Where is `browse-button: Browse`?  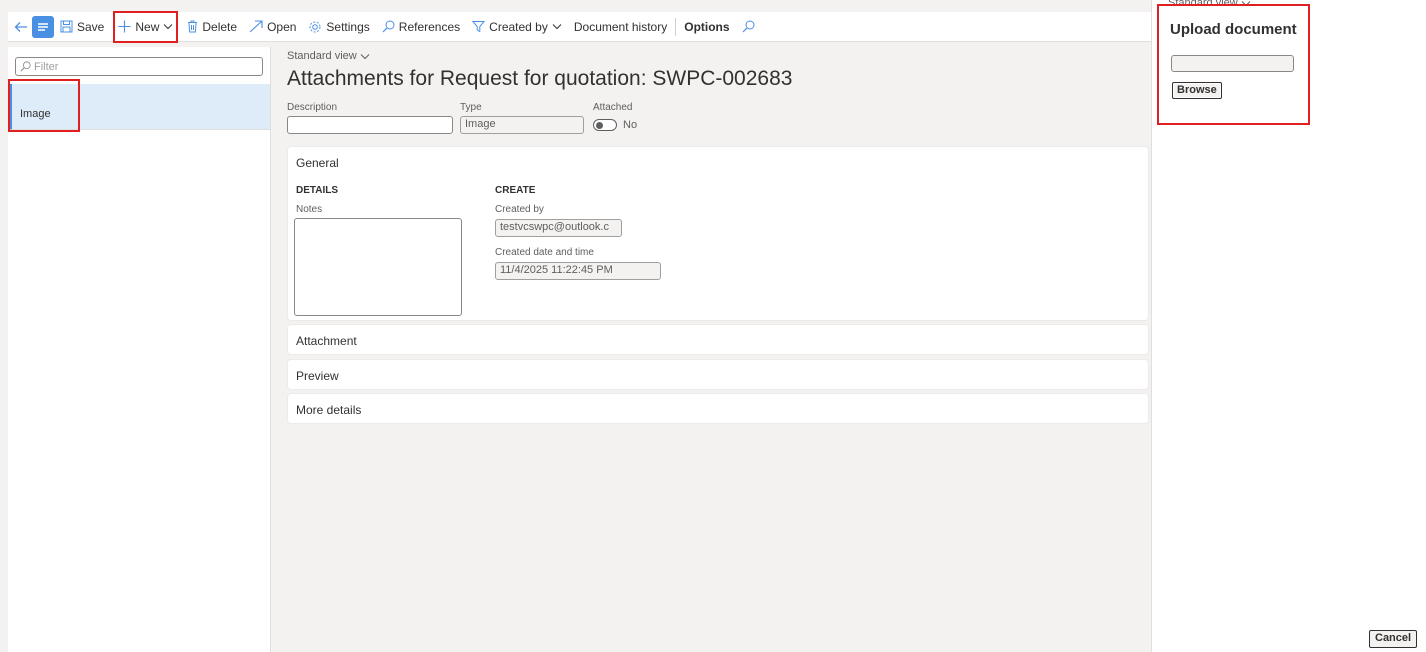 browse-button: Browse is located at coordinates (1197, 90).